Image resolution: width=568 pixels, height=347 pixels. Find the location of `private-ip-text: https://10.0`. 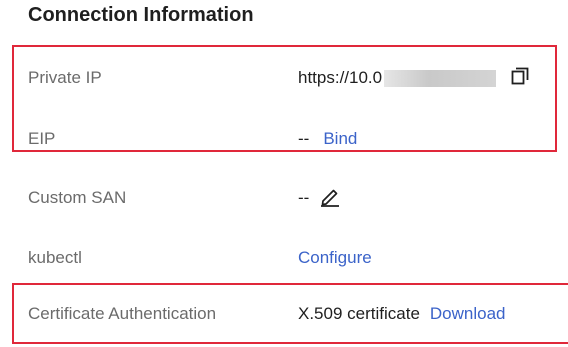

private-ip-text: https://10.0 is located at coordinates (340, 77).